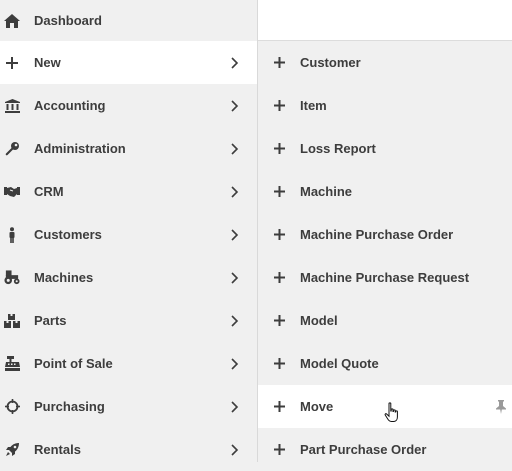 This screenshot has width=512, height=471. What do you see at coordinates (385, 363) in the screenshot?
I see `submenu-item-model-quote: Model Quote` at bounding box center [385, 363].